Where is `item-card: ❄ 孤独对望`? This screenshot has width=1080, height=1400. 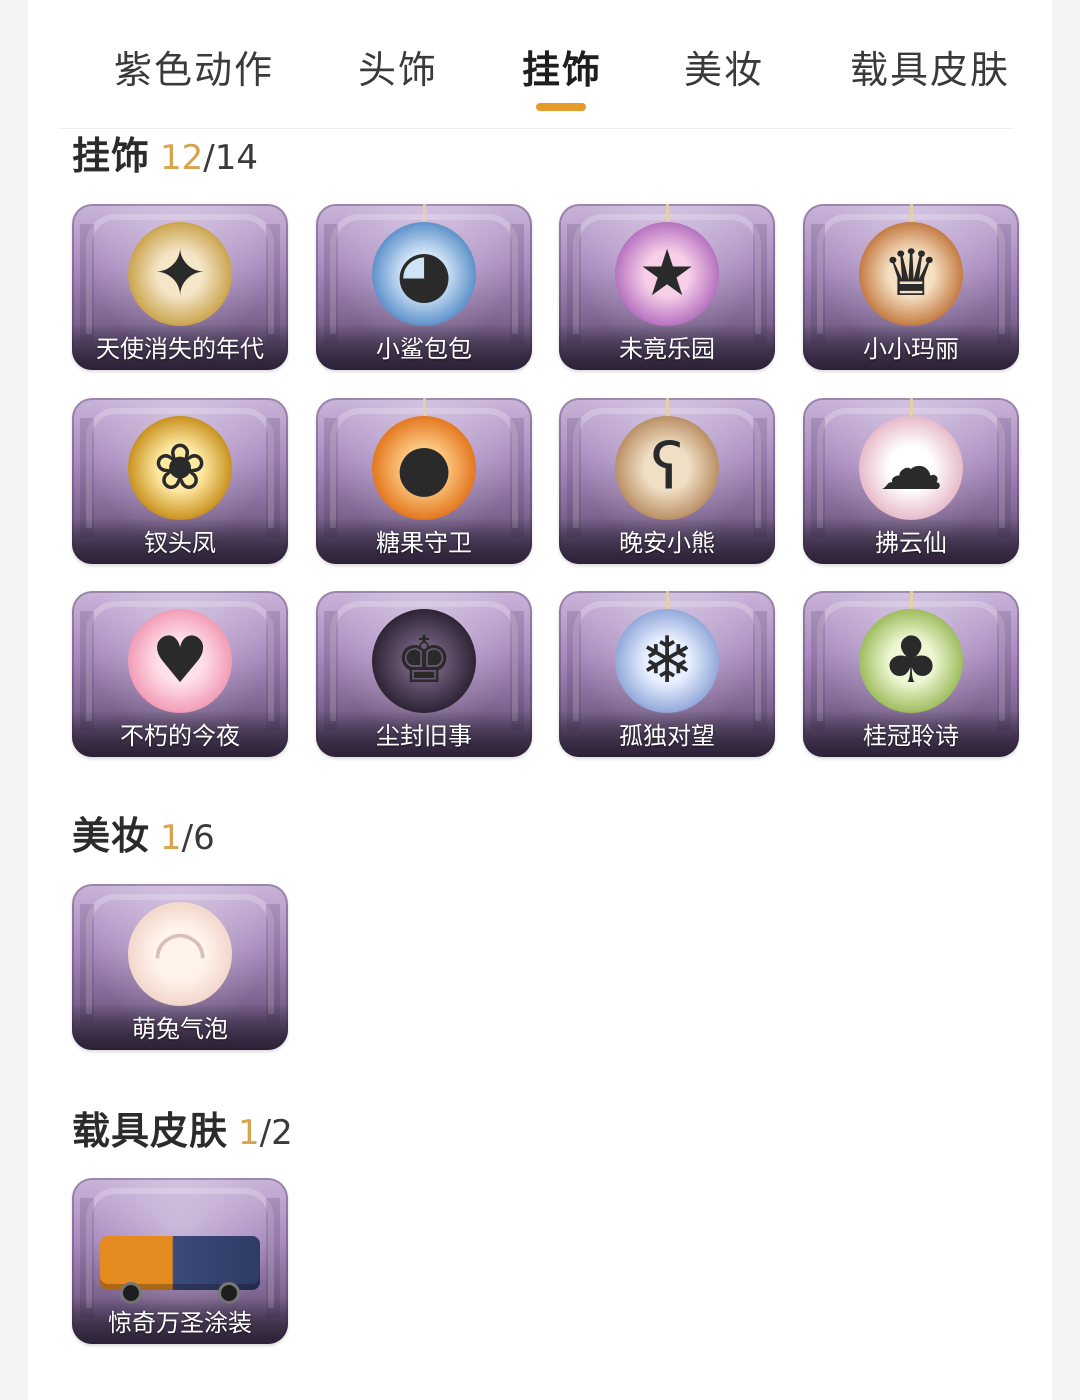 item-card: ❄ 孤独对望 is located at coordinates (667, 674).